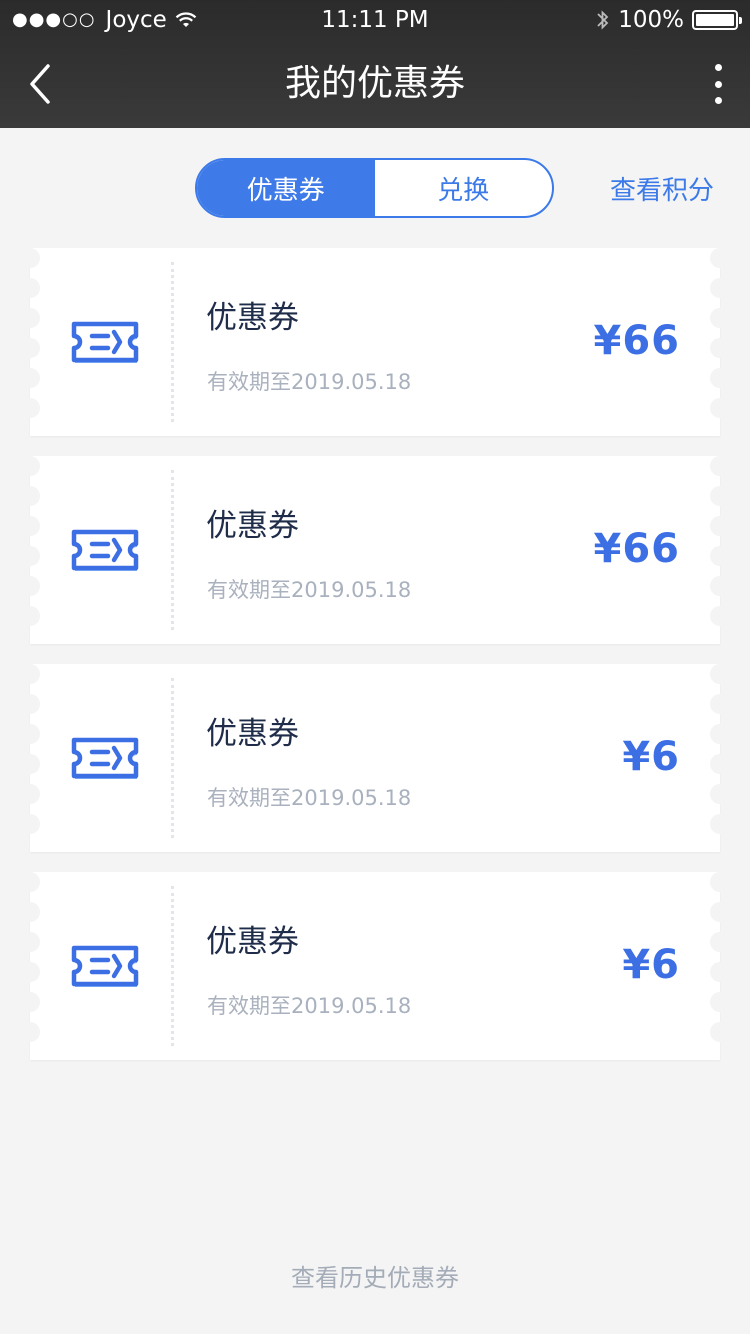  I want to click on status-right: 100%, so click(669, 20).